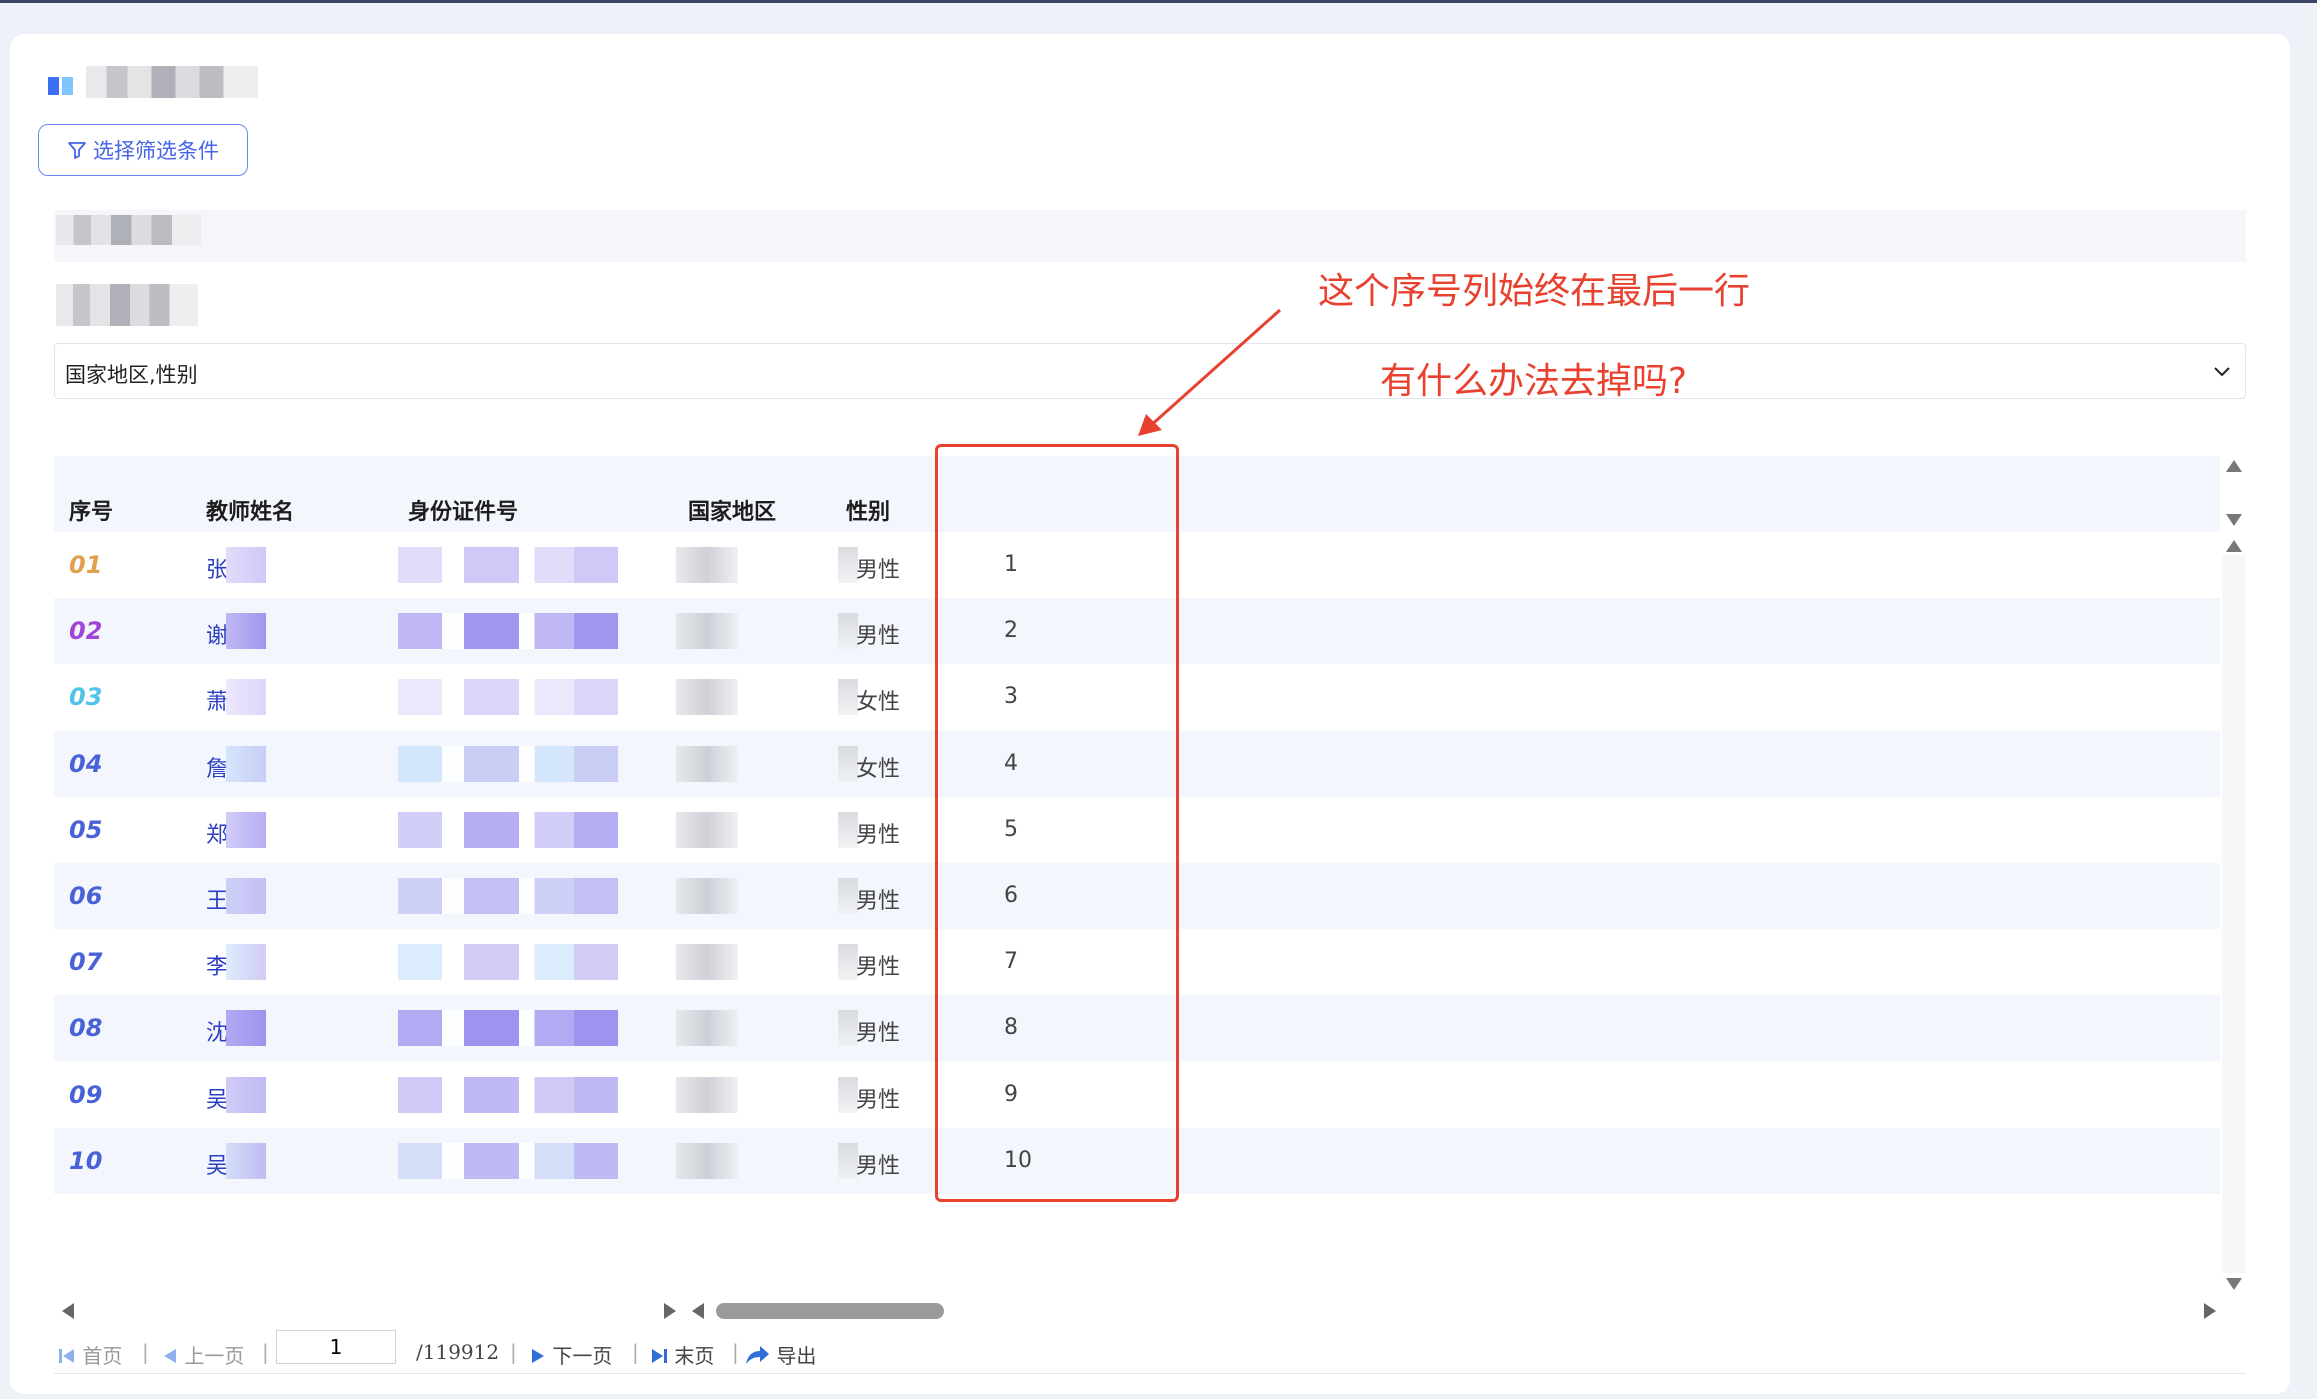 This screenshot has width=2317, height=1399. I want to click on last-page-button: 末页, so click(682, 1354).